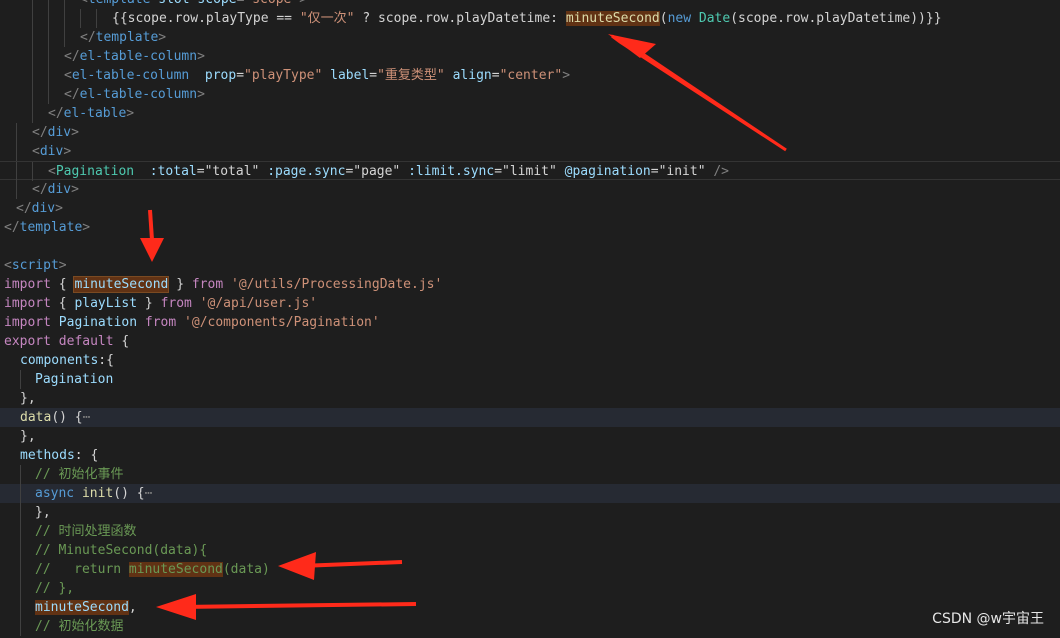  Describe the element at coordinates (271, 3) in the screenshot. I see `code-token: "scope"` at that location.